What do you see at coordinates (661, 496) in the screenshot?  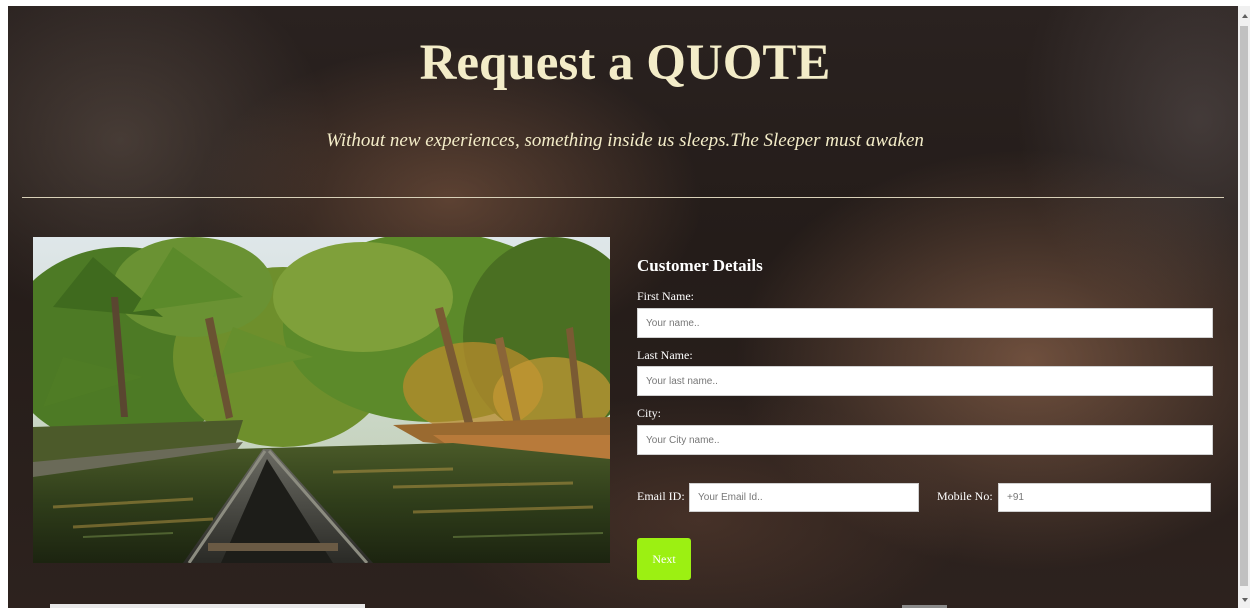 I see `email-label: Email ID:` at bounding box center [661, 496].